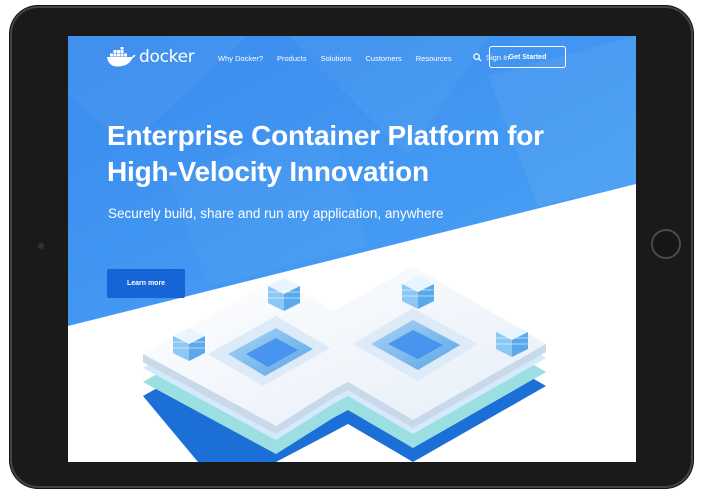  I want to click on home-button, so click(666, 244).